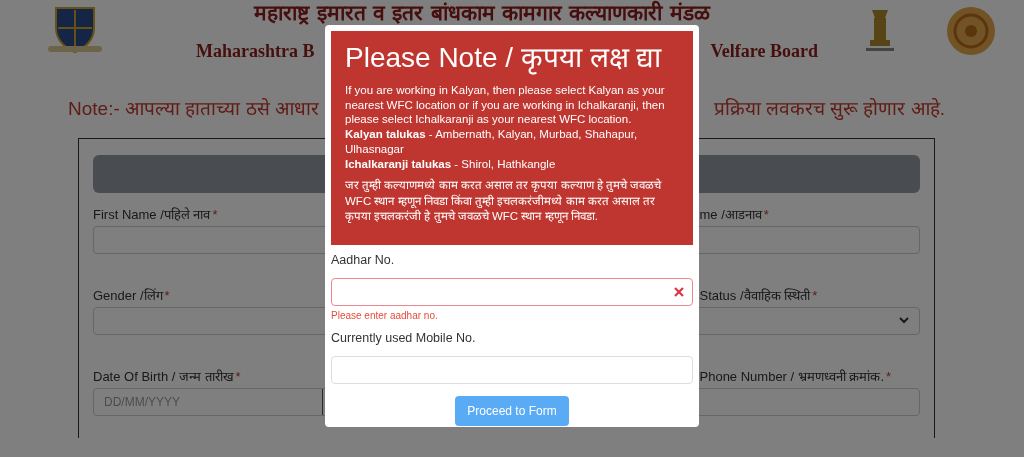  Describe the element at coordinates (255, 51) in the screenshot. I see `site-subtitle: Maharashtra B` at that location.